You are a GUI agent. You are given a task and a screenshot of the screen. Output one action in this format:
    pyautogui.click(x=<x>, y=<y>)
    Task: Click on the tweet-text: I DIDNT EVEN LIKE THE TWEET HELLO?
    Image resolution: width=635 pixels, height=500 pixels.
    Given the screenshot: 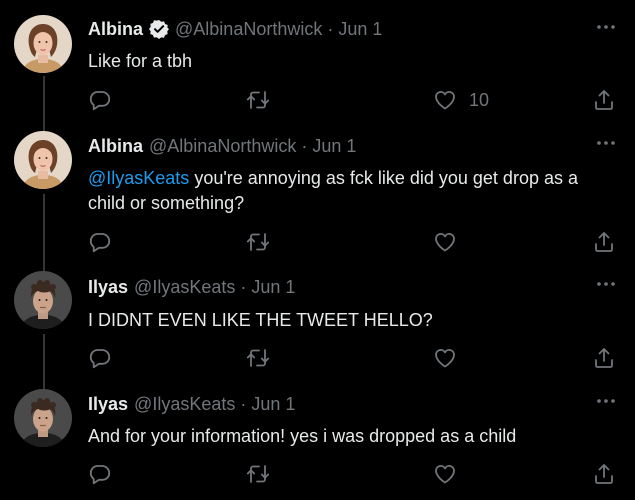 What is the action you would take?
    pyautogui.click(x=260, y=320)
    